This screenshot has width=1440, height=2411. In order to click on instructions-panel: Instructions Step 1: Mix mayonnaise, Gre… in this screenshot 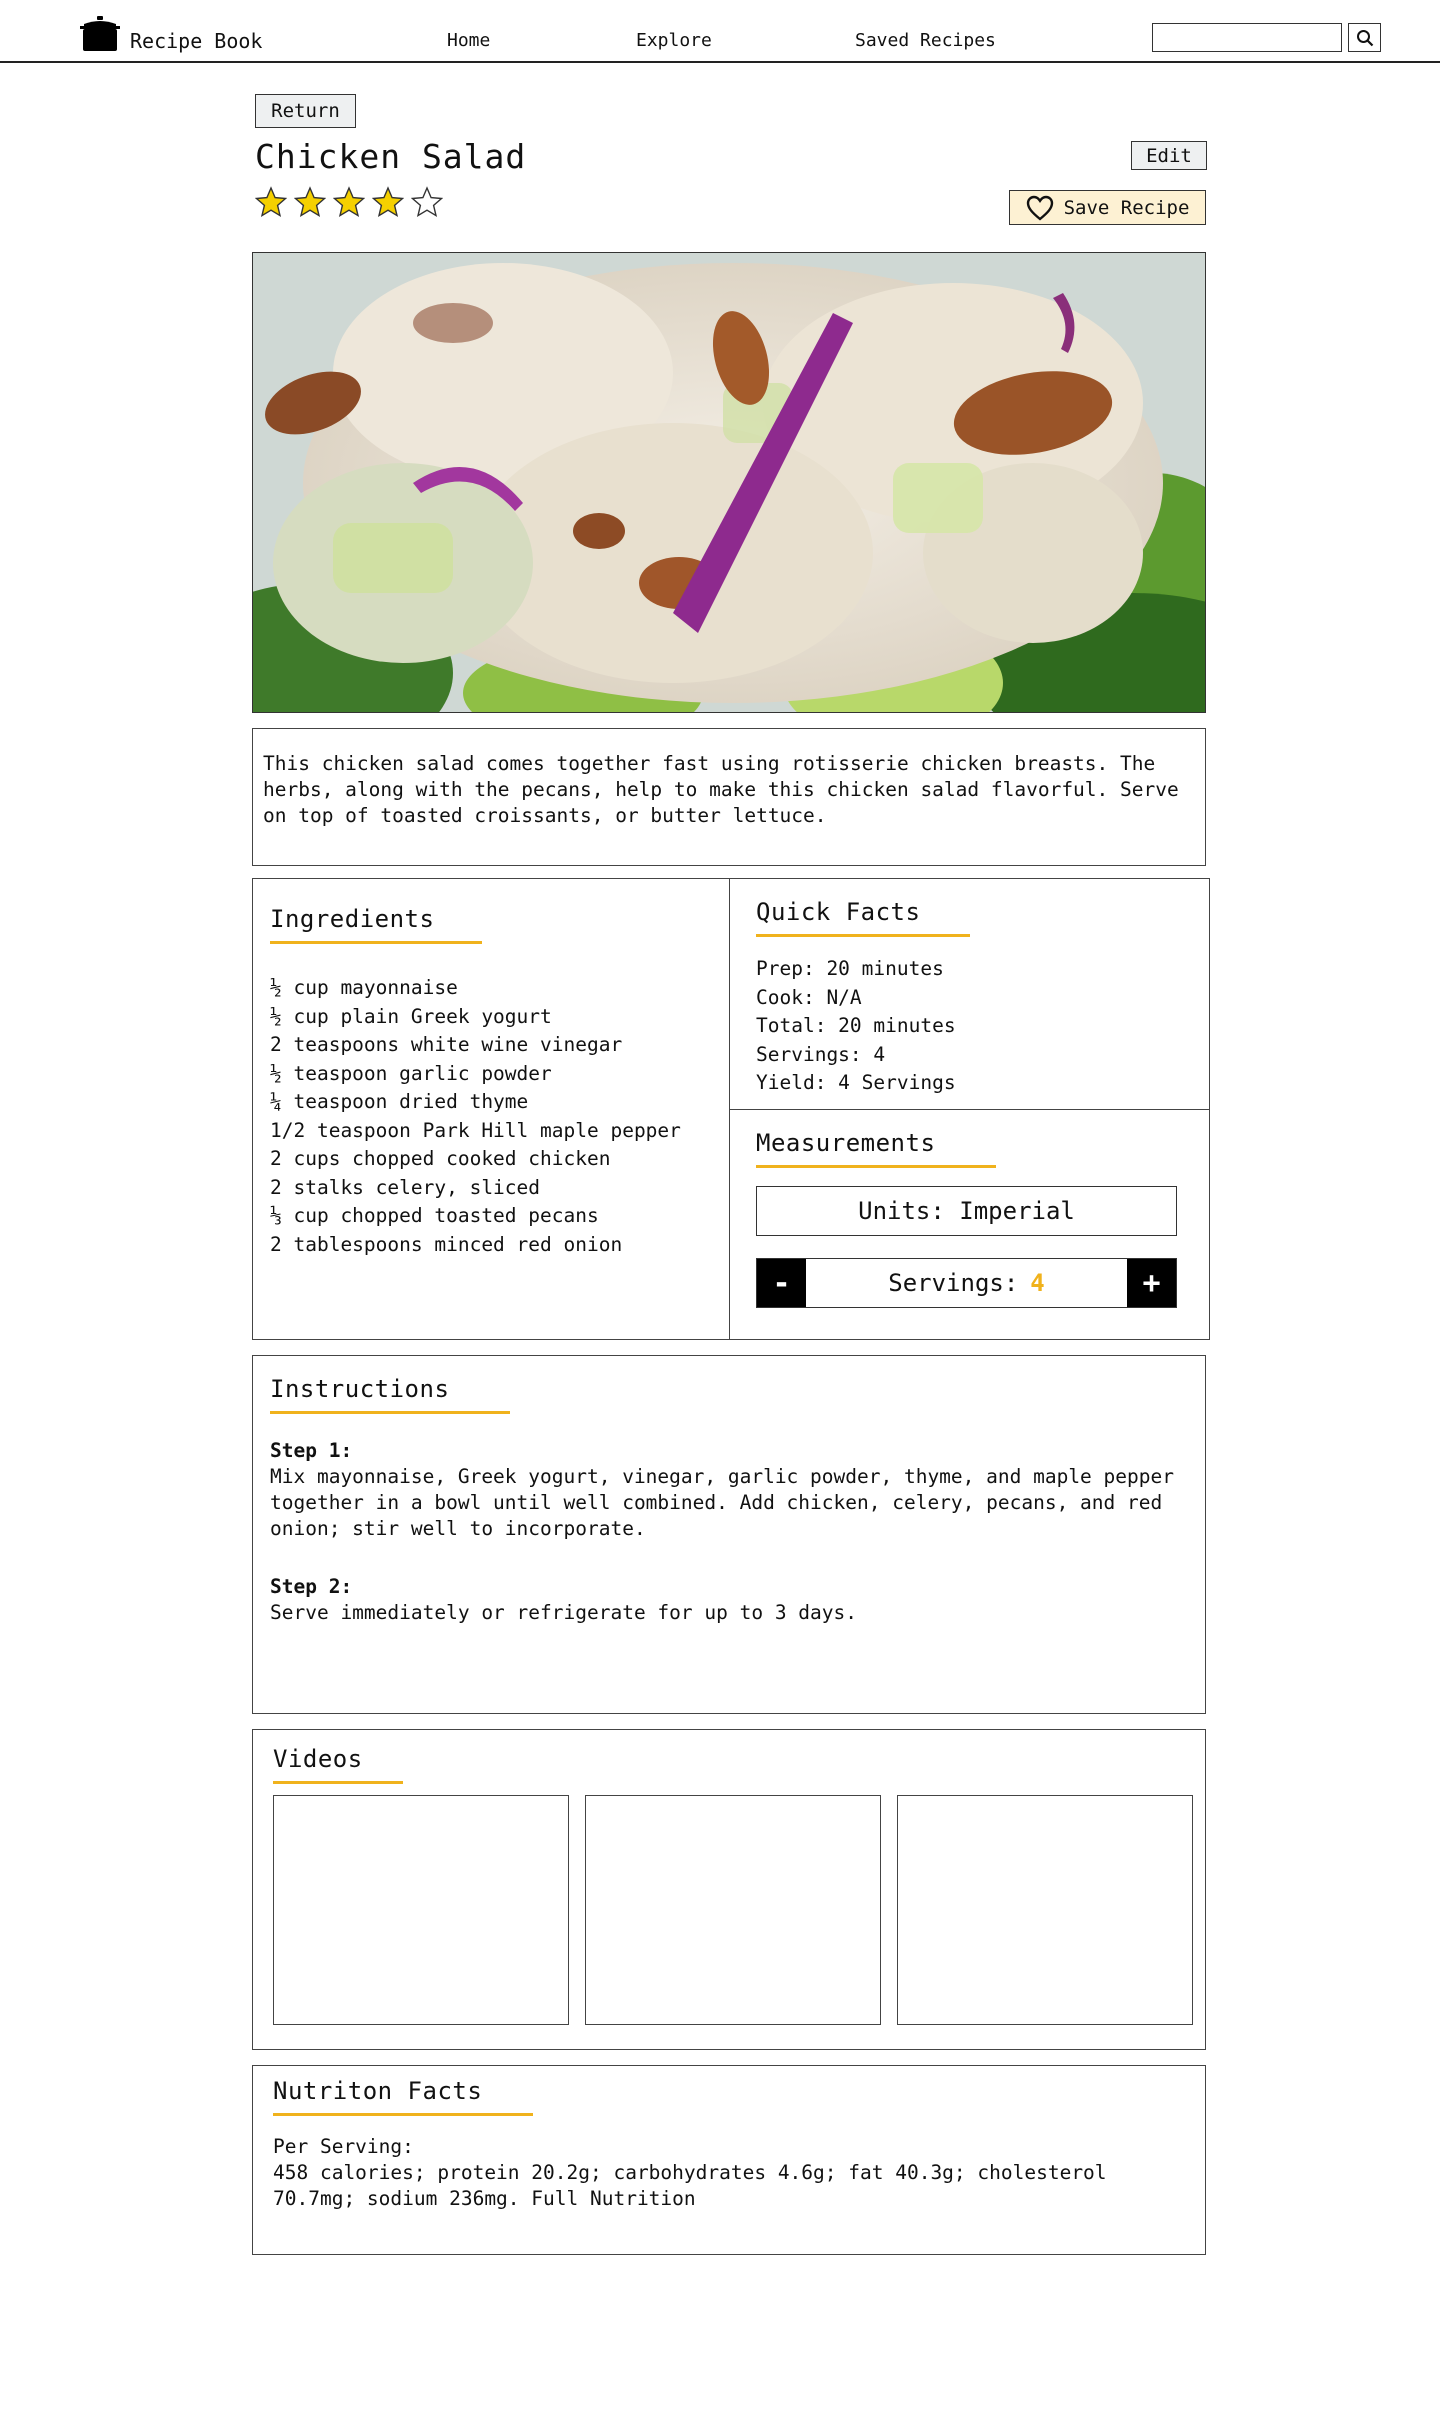, I will do `click(729, 1534)`.